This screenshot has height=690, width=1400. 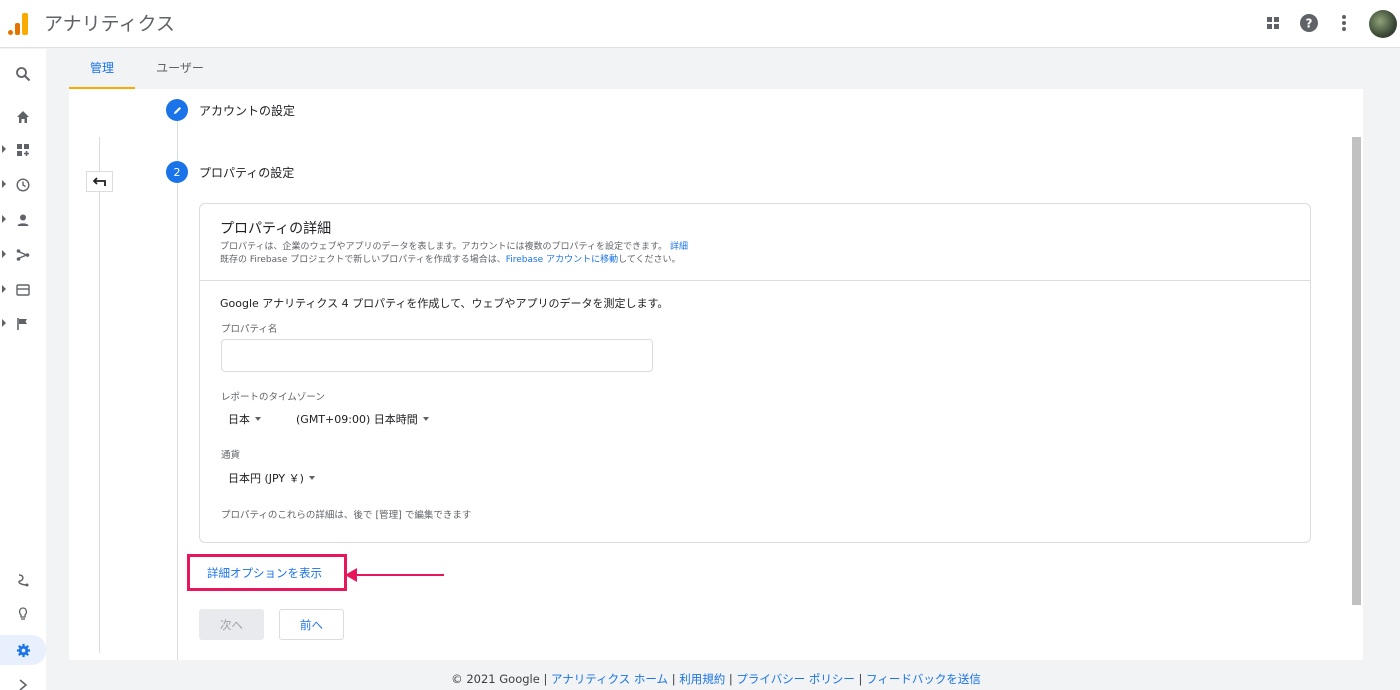 What do you see at coordinates (239, 419) in the screenshot?
I see `country-value: 日本` at bounding box center [239, 419].